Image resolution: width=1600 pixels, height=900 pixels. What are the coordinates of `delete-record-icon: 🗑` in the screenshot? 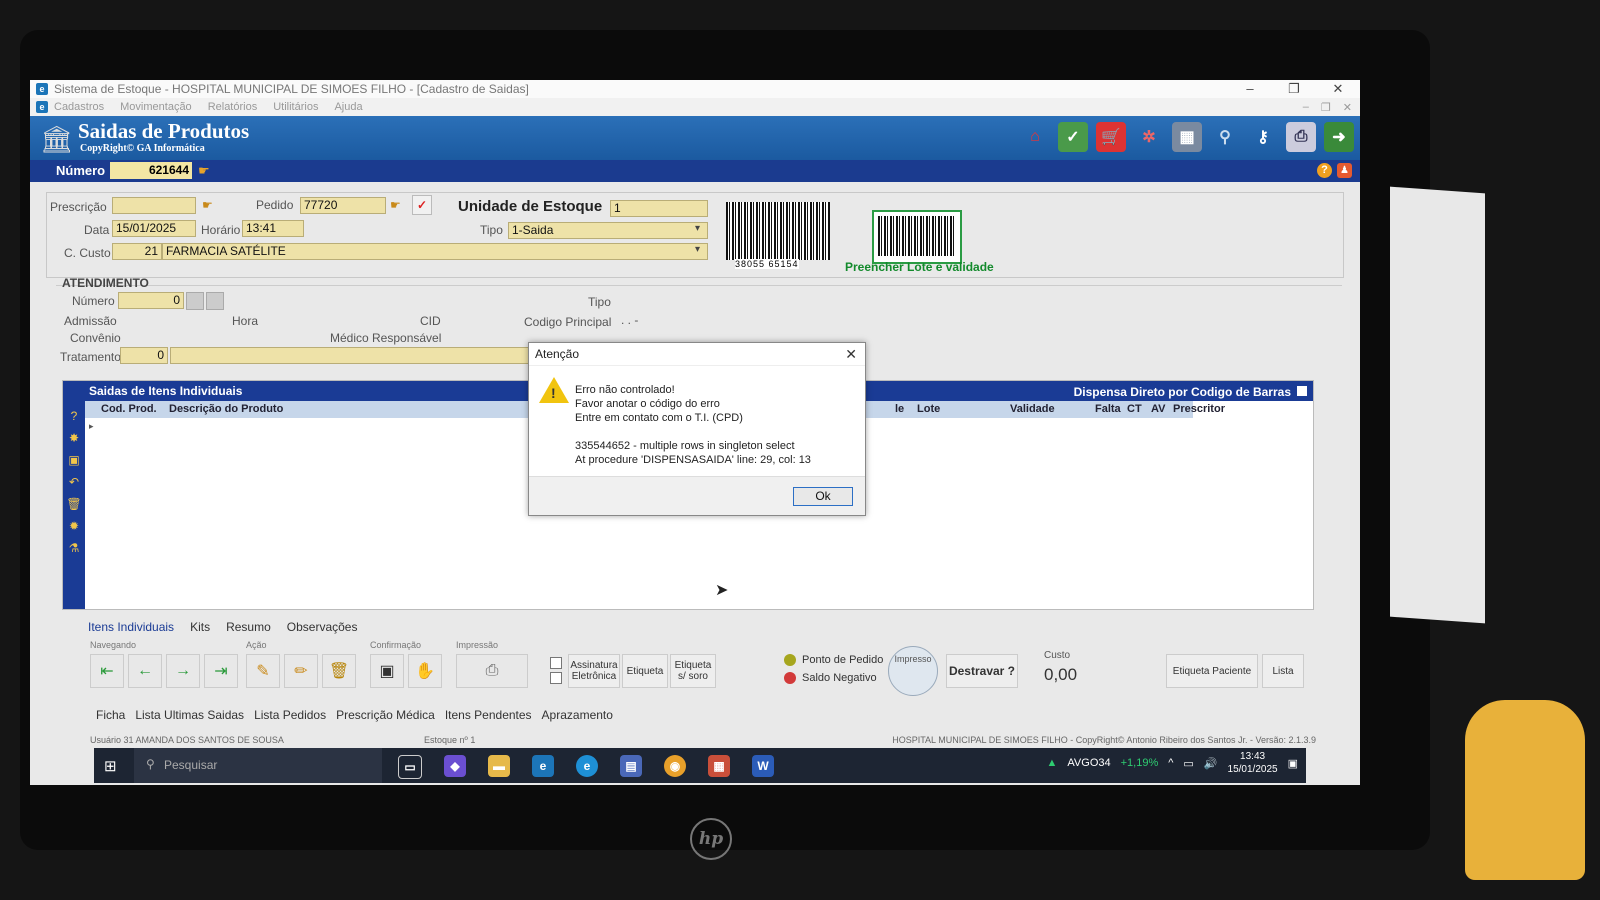 It's located at (339, 671).